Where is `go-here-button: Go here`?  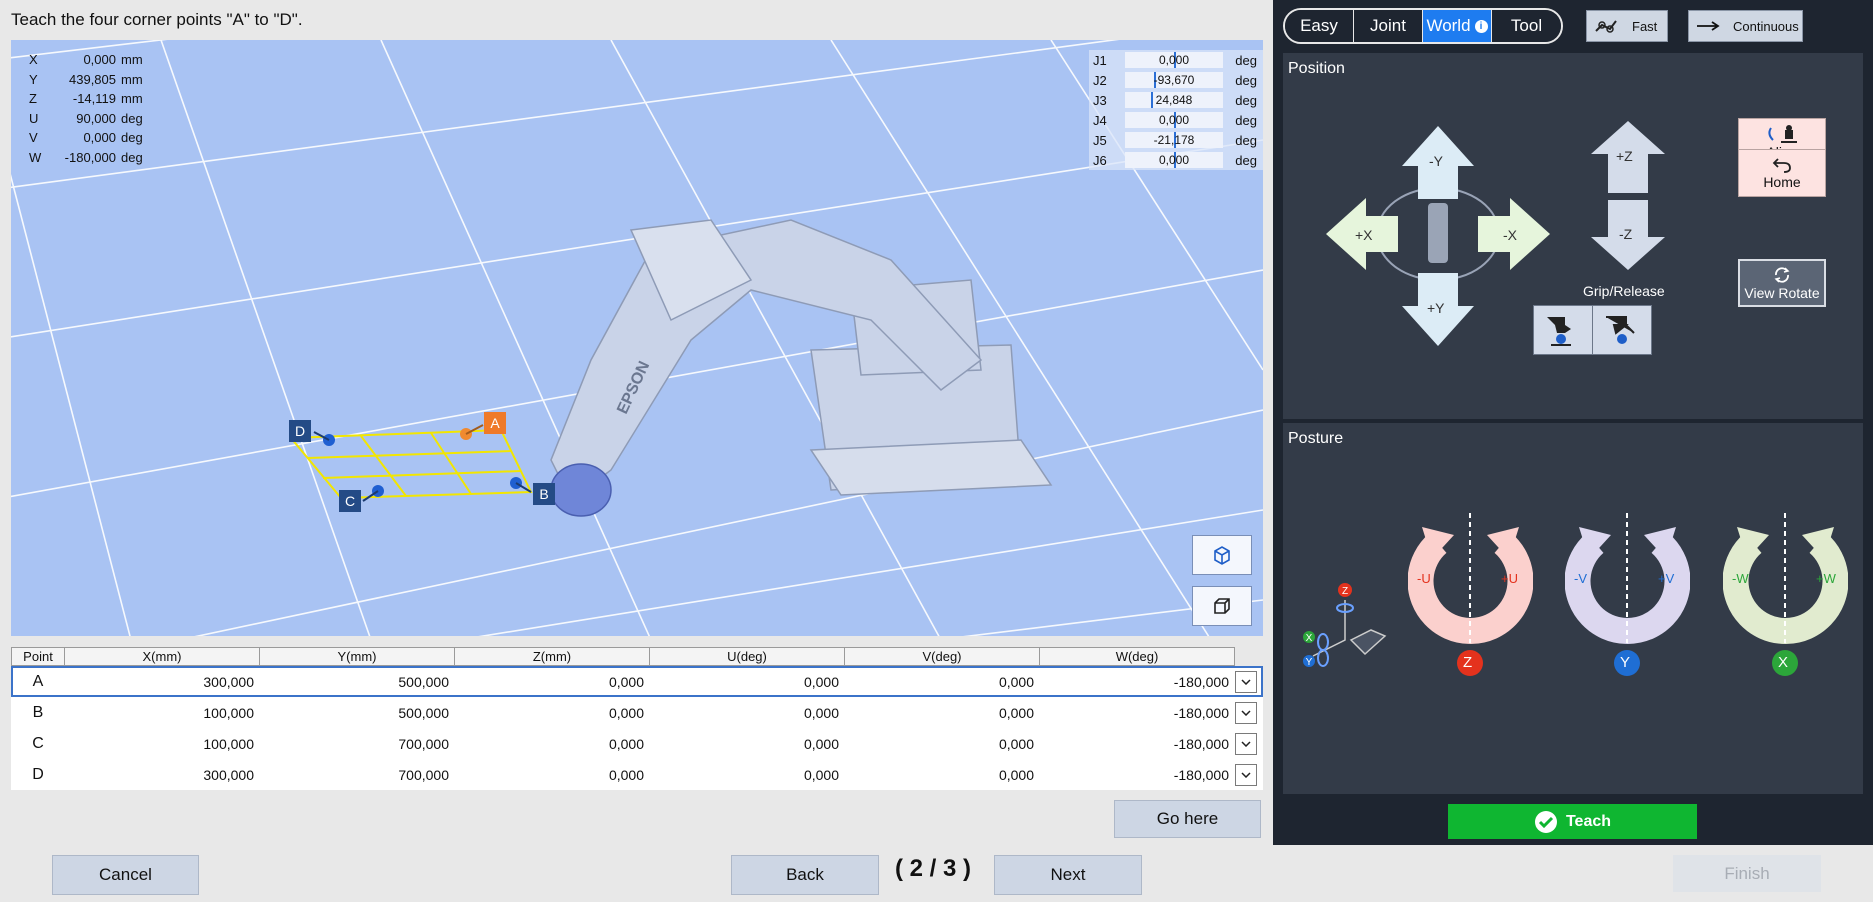
go-here-button: Go here is located at coordinates (1187, 819).